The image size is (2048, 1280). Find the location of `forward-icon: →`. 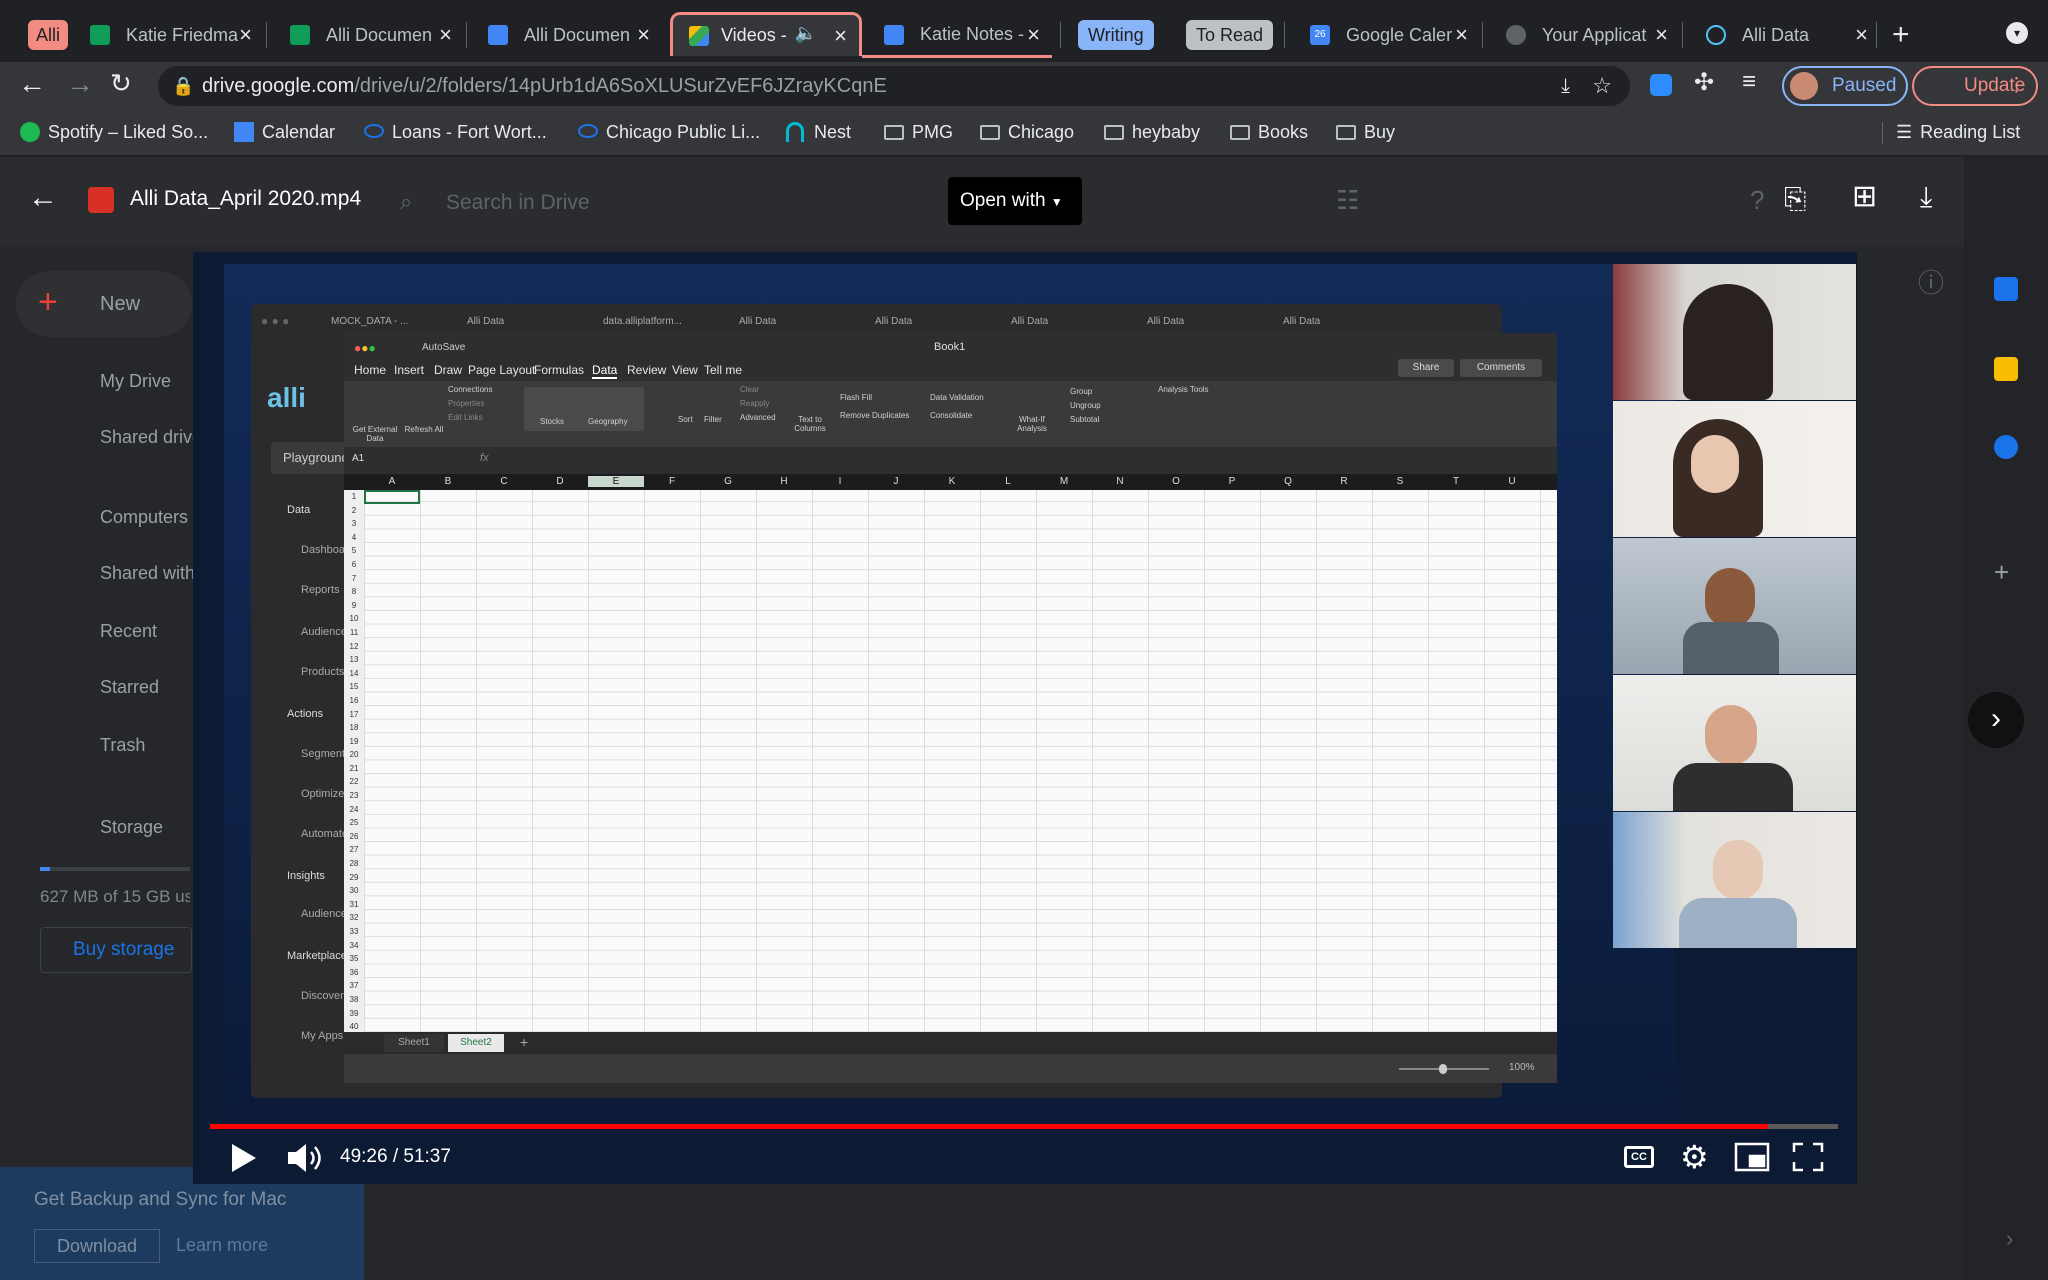

forward-icon: → is located at coordinates (80, 84).